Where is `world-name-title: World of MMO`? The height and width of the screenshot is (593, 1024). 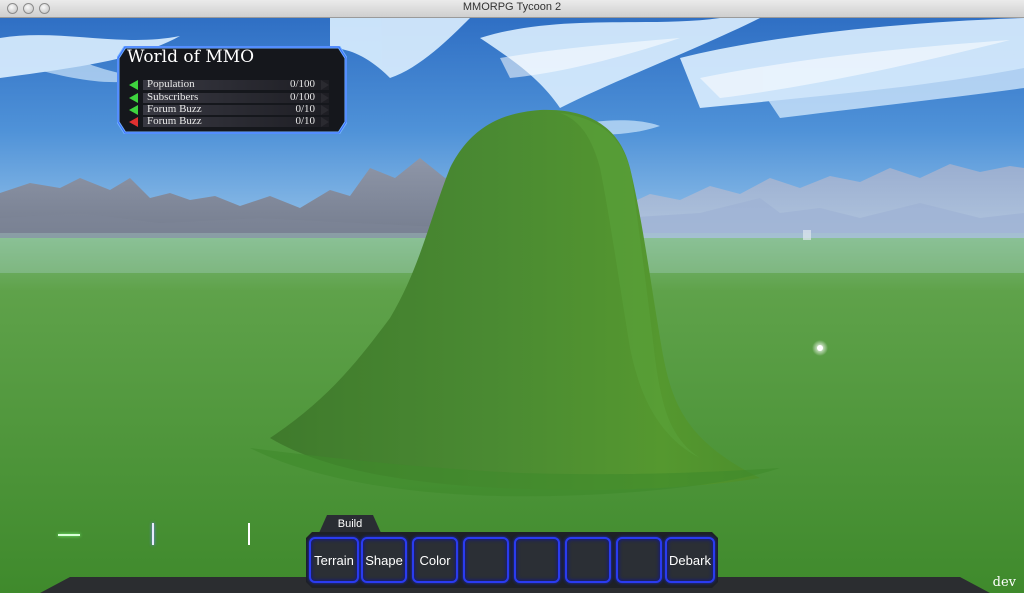
world-name-title: World of MMO is located at coordinates (191, 57).